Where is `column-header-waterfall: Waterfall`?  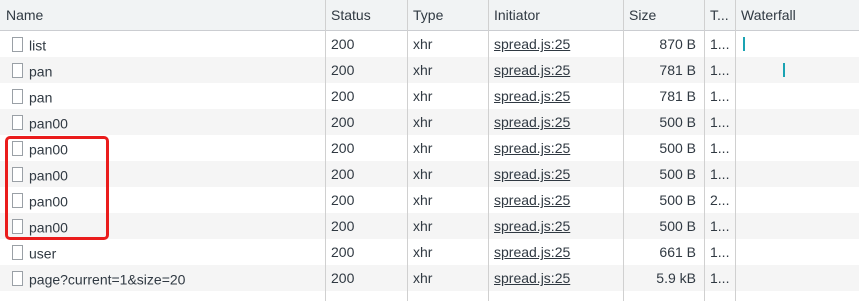 column-header-waterfall: Waterfall is located at coordinates (797, 15).